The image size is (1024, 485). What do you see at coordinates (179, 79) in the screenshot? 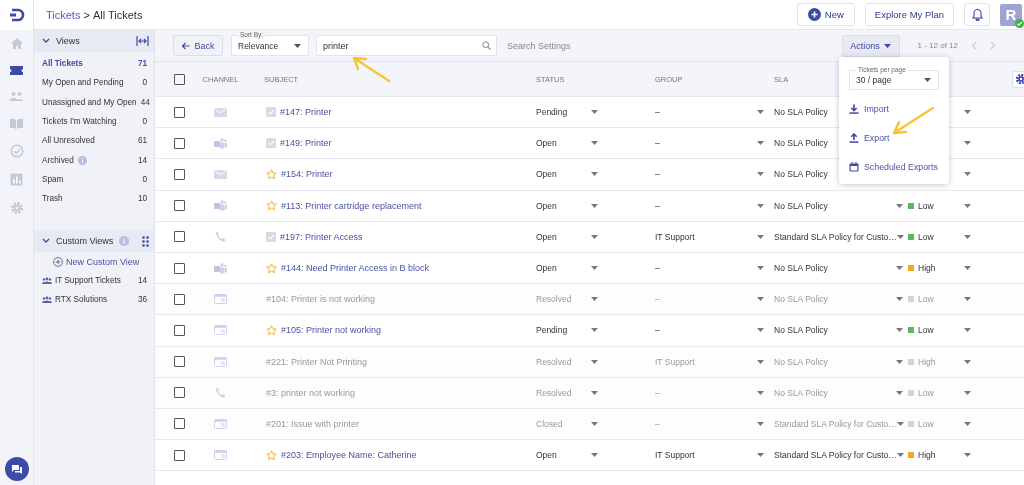
I see `select-all-checkbox` at bounding box center [179, 79].